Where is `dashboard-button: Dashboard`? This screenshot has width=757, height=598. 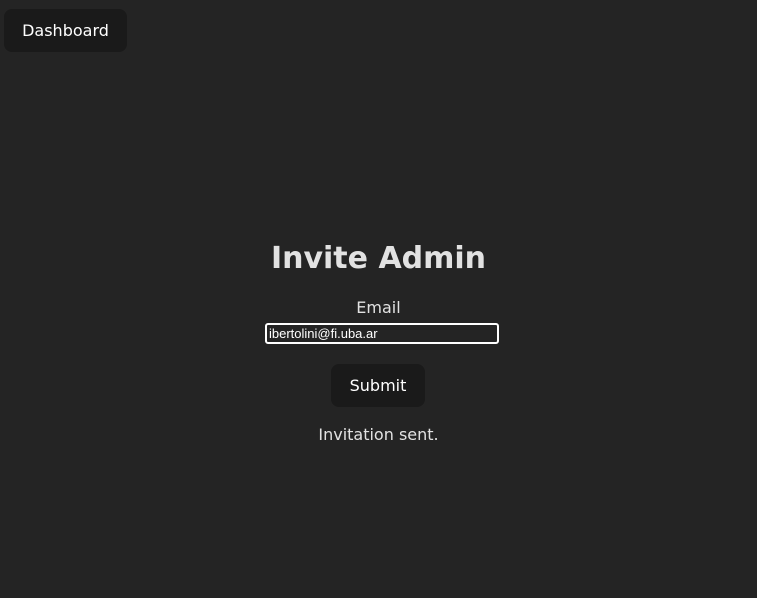
dashboard-button: Dashboard is located at coordinates (65, 30).